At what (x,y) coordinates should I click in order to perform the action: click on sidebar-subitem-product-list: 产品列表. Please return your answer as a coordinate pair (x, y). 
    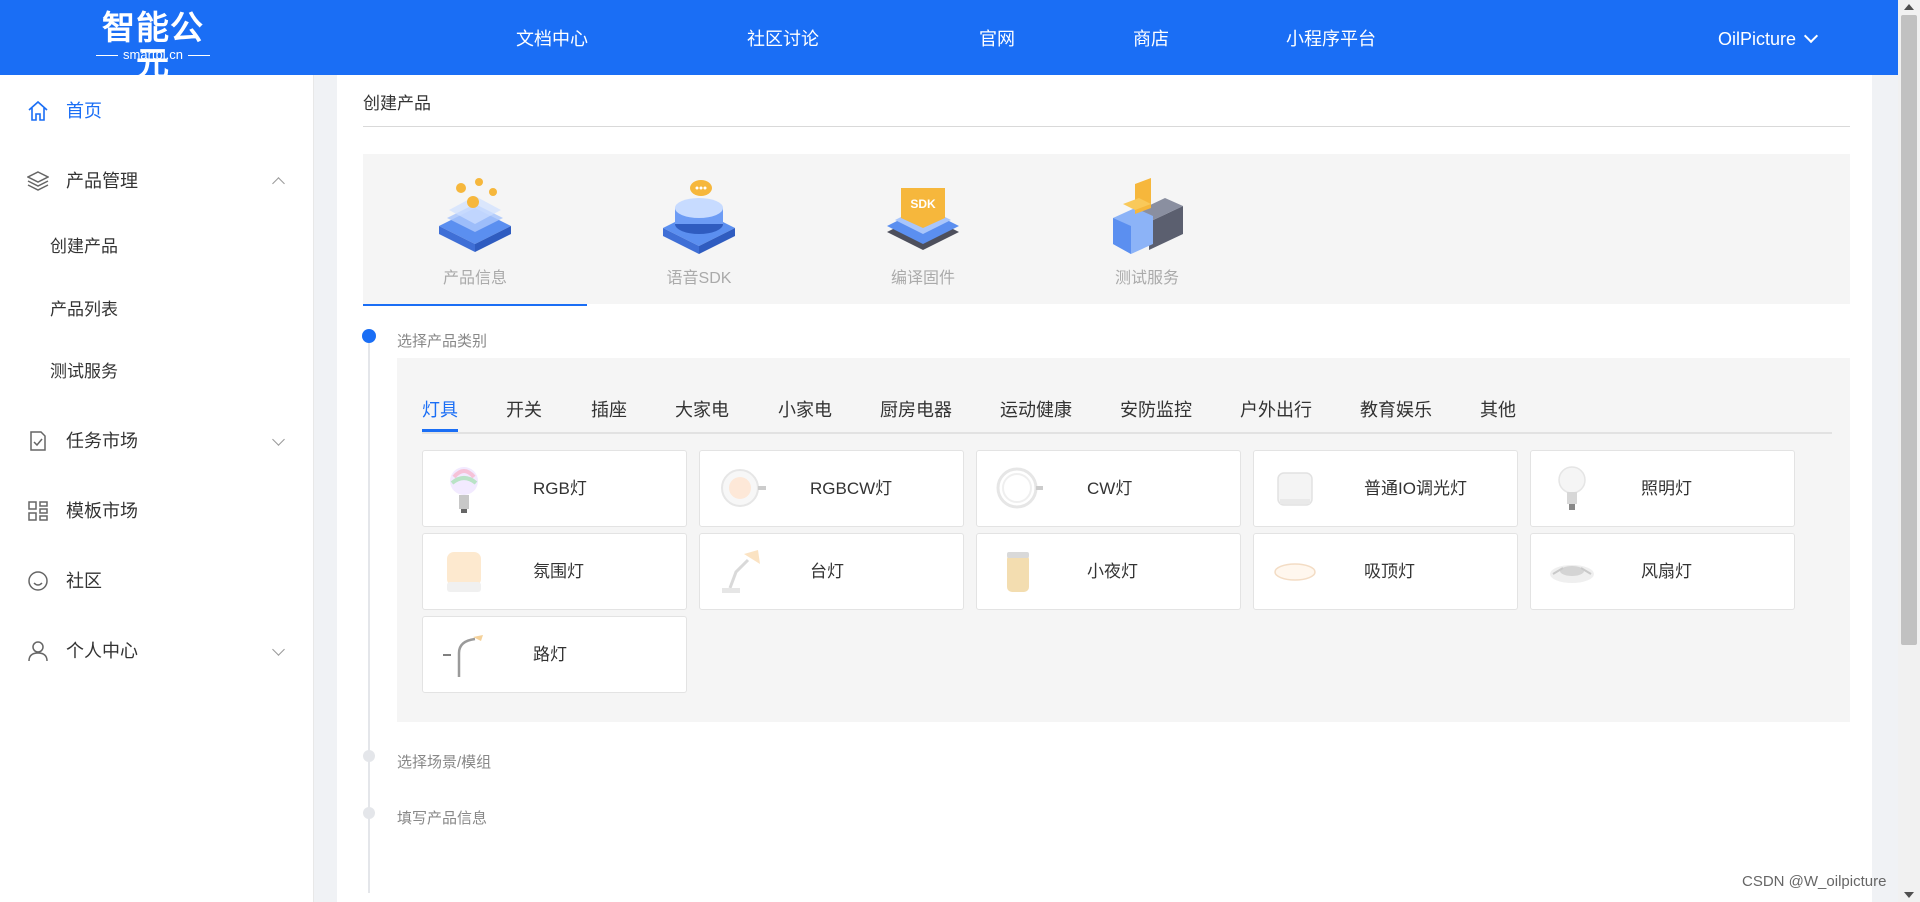
    Looking at the image, I should click on (156, 310).